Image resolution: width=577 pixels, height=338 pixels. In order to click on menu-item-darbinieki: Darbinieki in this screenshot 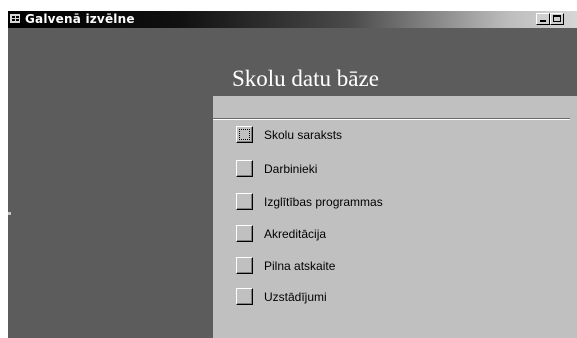, I will do `click(336, 169)`.